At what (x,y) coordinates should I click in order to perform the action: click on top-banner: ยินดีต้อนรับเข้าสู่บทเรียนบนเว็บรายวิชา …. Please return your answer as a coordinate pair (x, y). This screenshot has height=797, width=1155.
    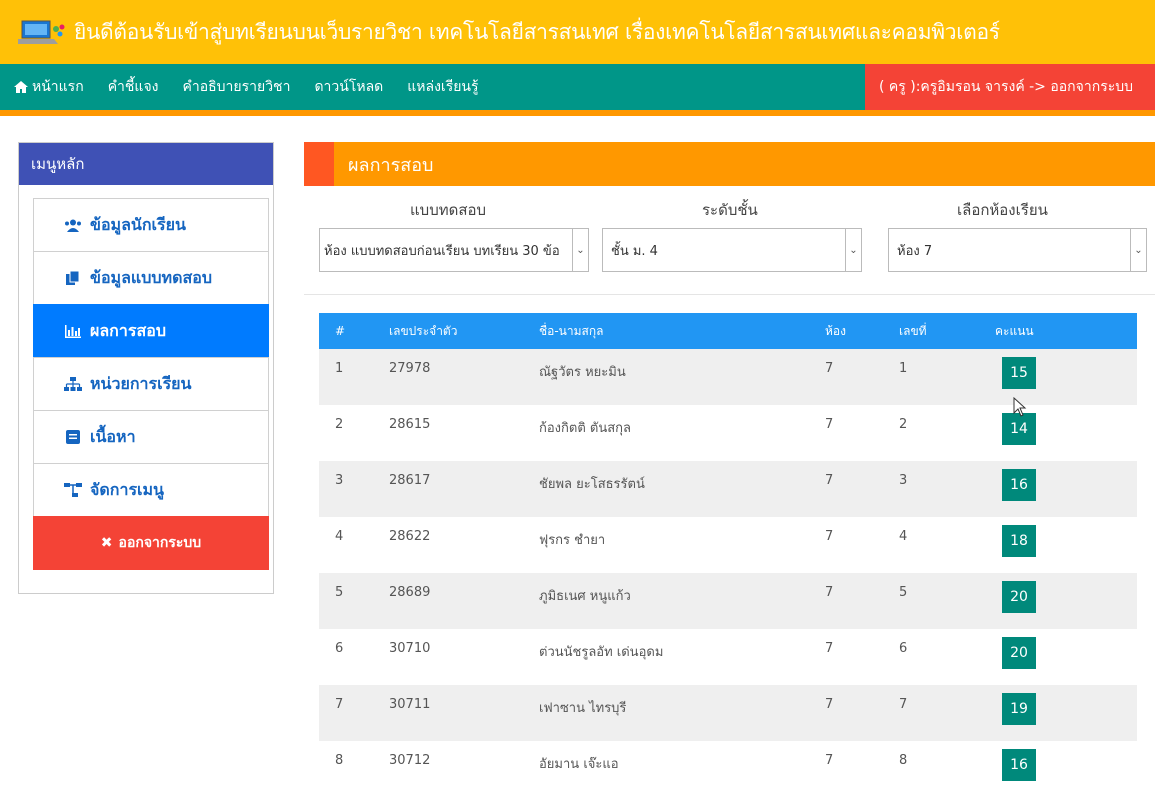
    Looking at the image, I should click on (577, 32).